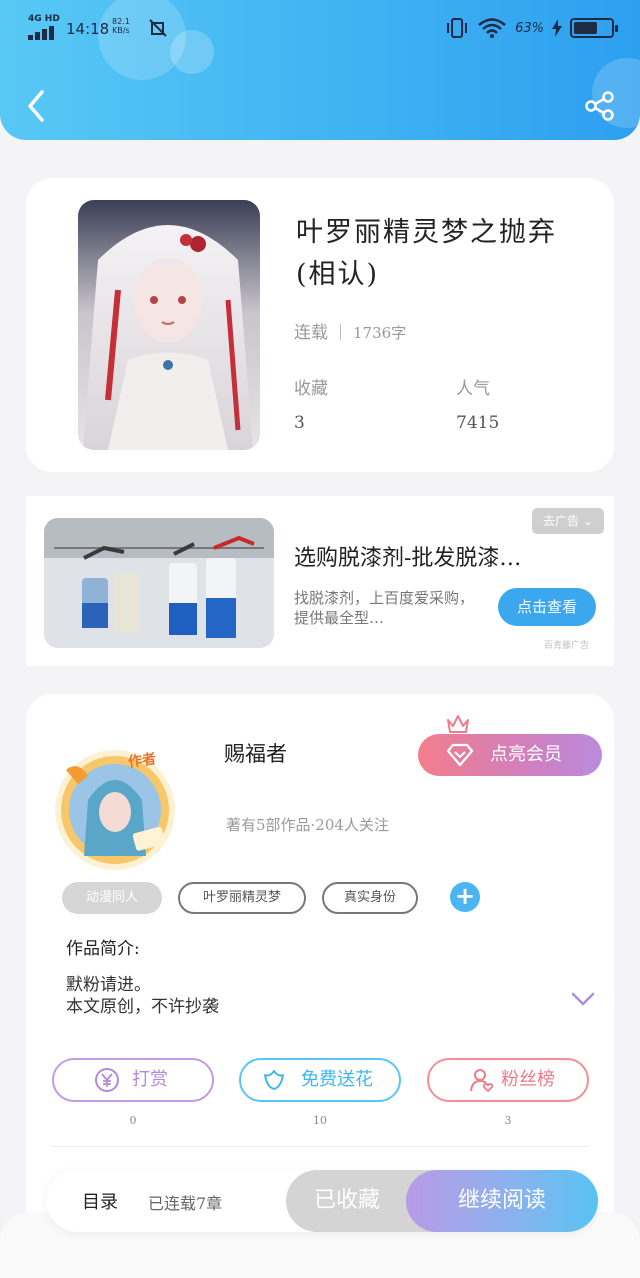 This screenshot has height=1278, width=640. Describe the element at coordinates (320, 70) in the screenshot. I see `app-header: 4G HD 14:18 82.1 KB/s 63%` at that location.